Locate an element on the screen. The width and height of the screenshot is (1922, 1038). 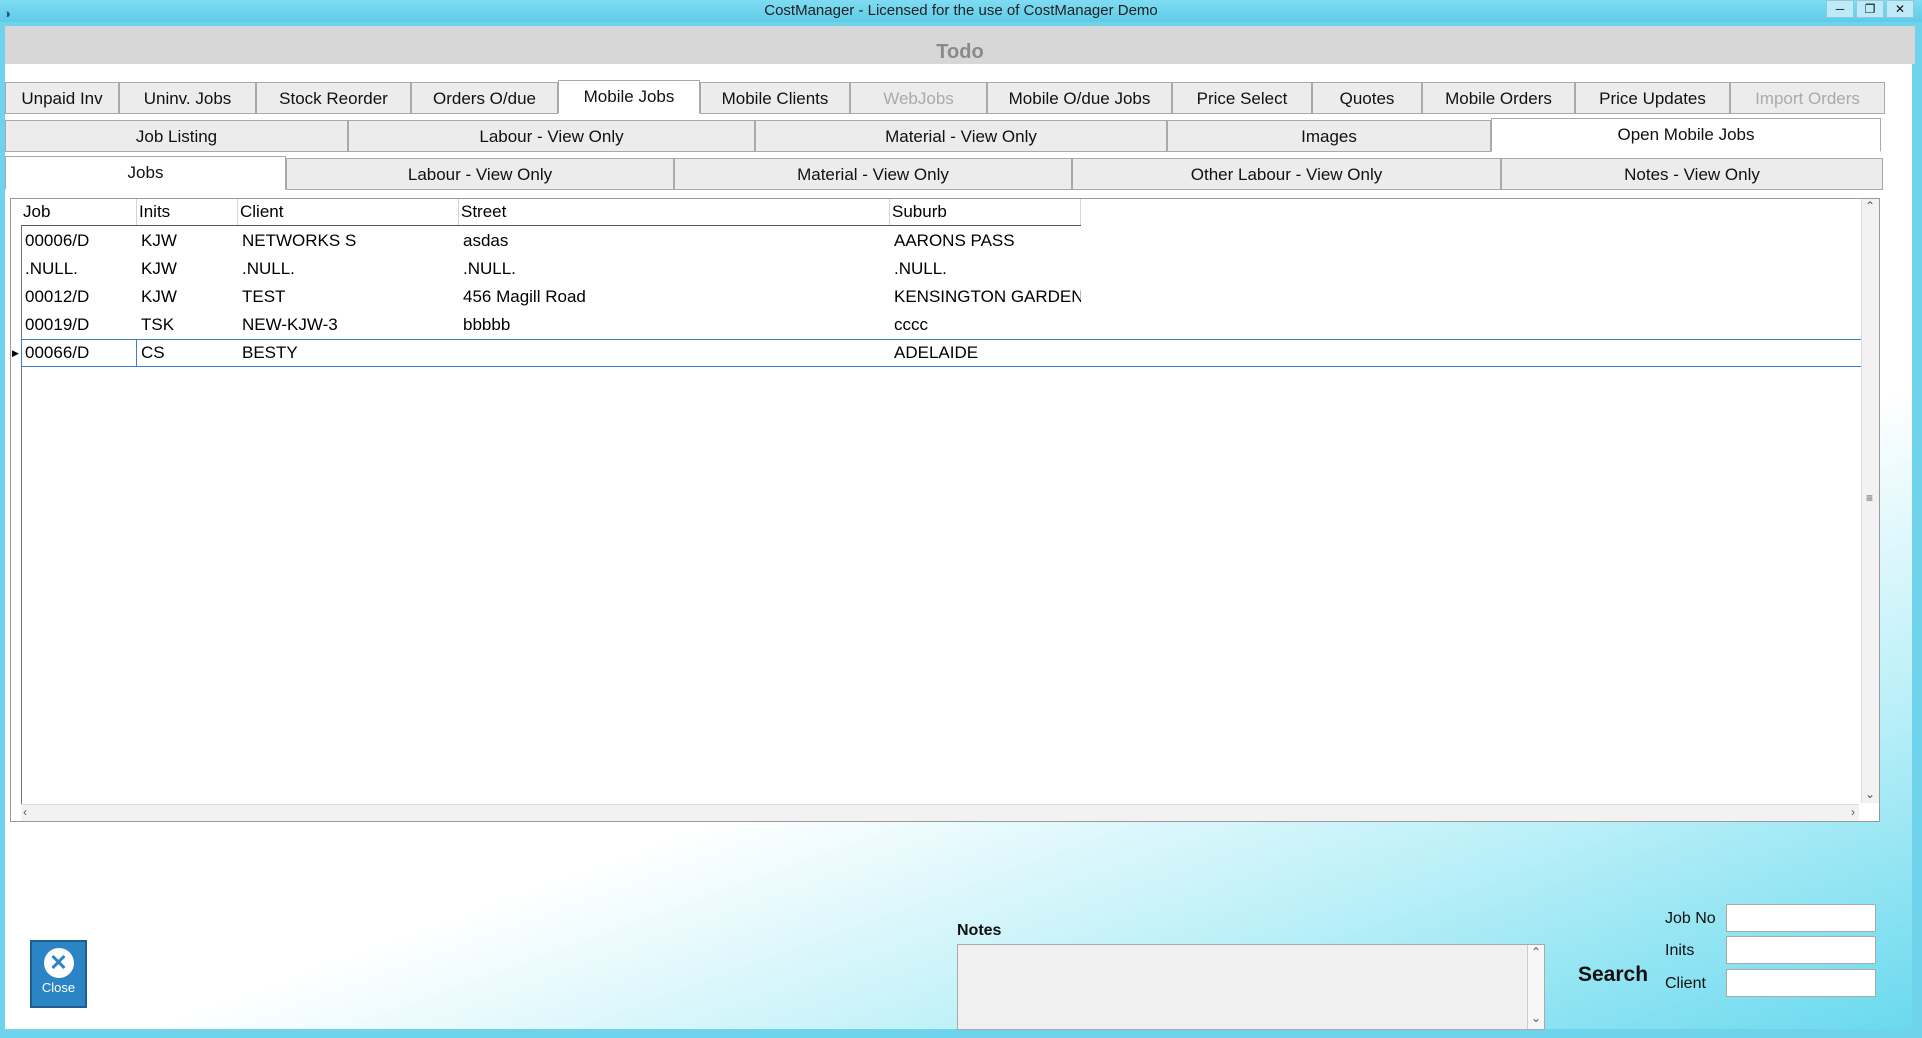
tab-price-updates: Price Updates is located at coordinates (1652, 98).